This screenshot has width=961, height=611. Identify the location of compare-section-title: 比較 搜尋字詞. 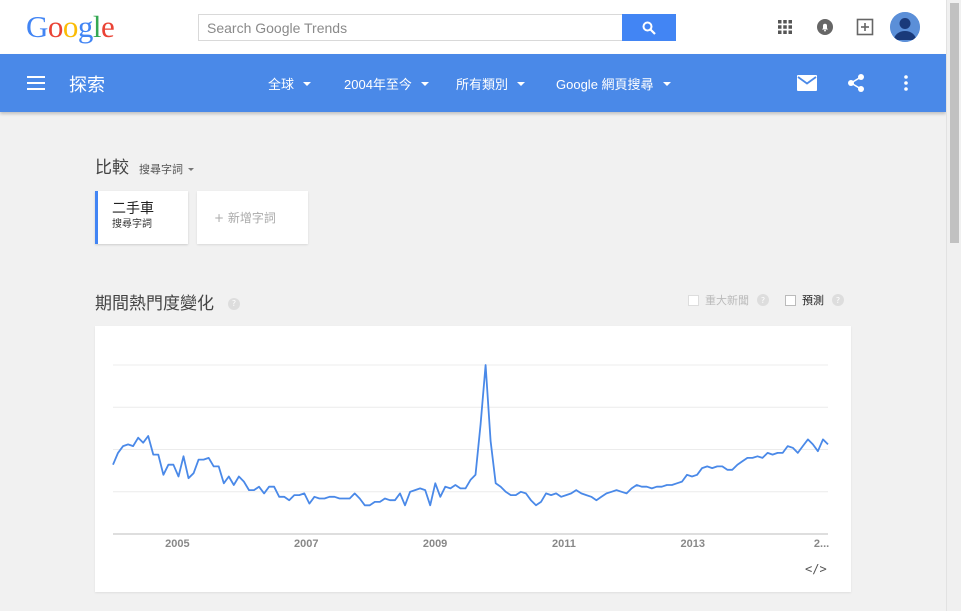
(144, 165).